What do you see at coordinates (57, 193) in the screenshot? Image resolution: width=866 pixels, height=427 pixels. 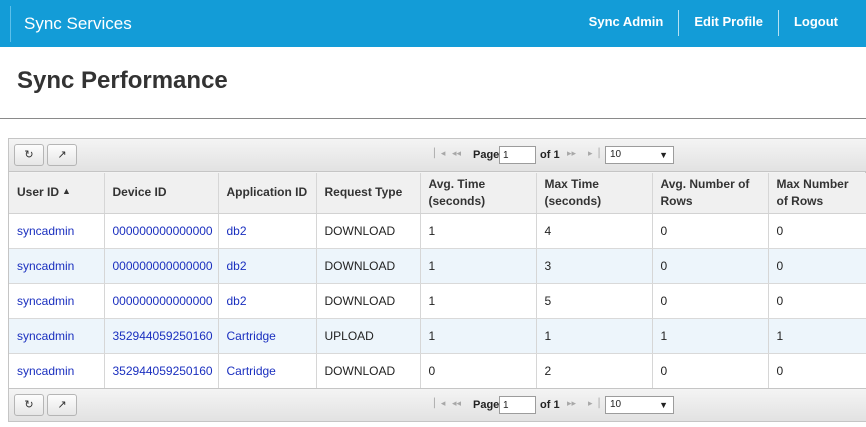 I see `column-header-user-id: User ID ▲` at bounding box center [57, 193].